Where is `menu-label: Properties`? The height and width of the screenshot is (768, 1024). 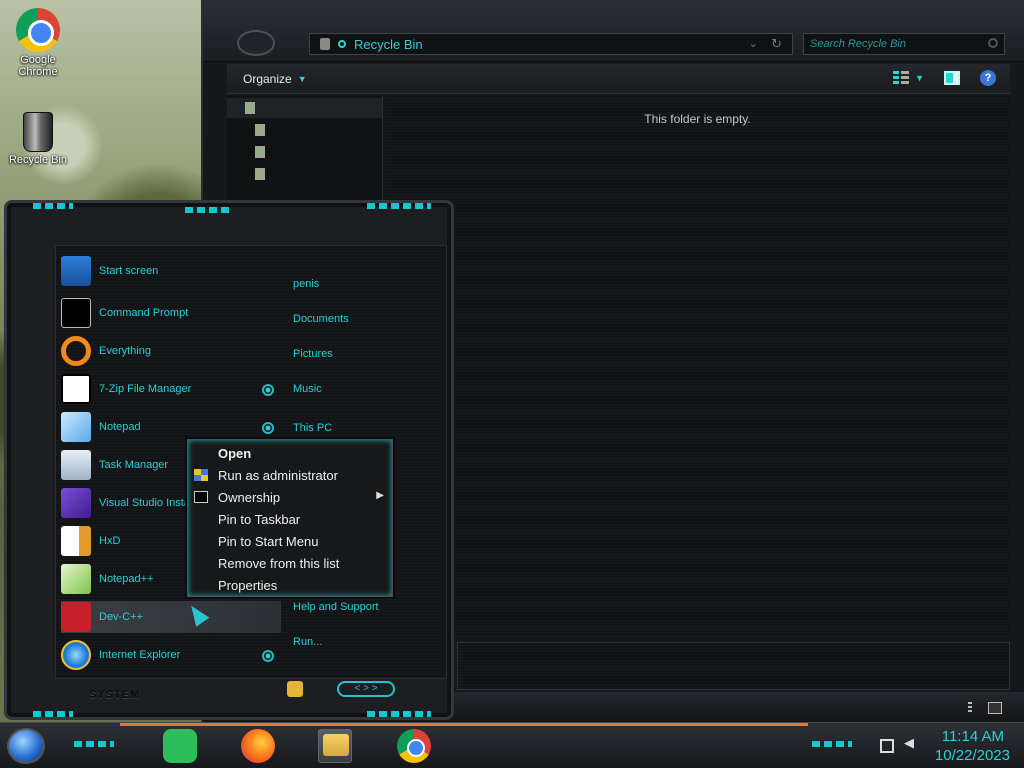
menu-label: Properties is located at coordinates (248, 585).